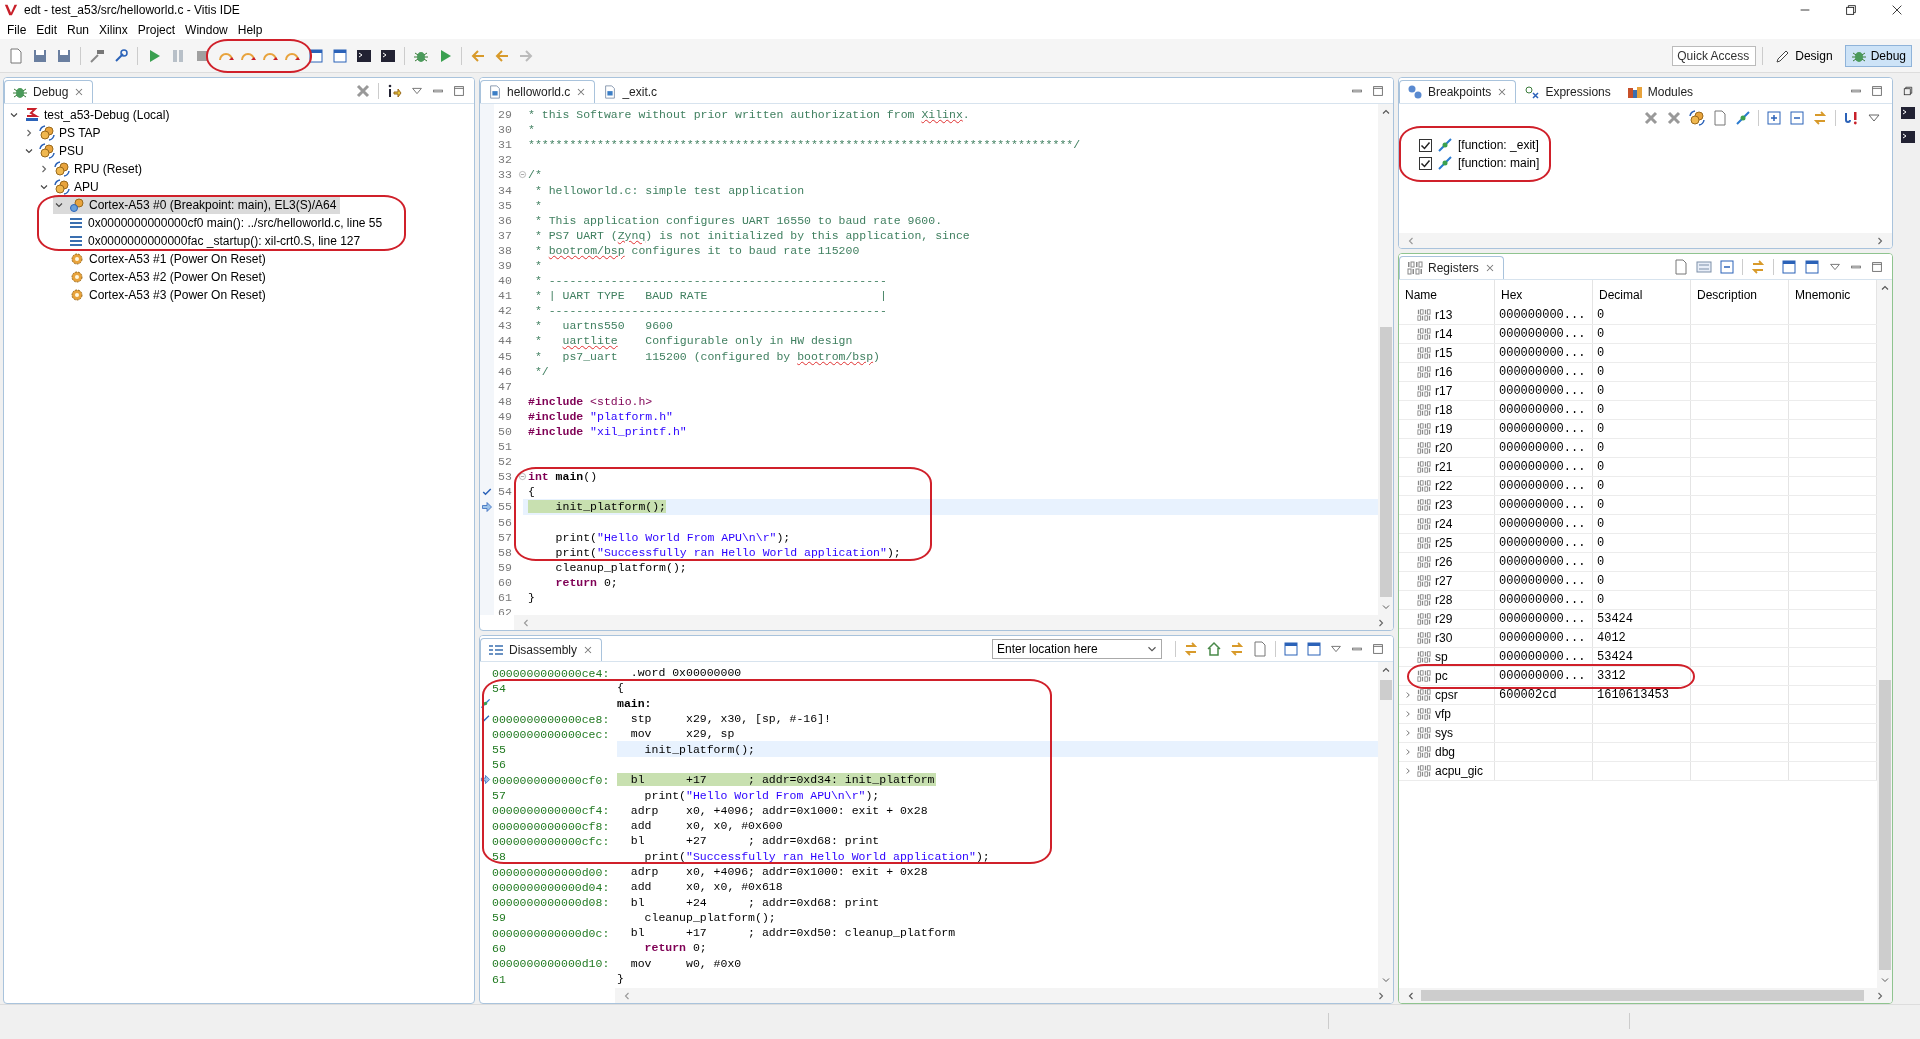 The height and width of the screenshot is (1039, 1920). Describe the element at coordinates (541, 649) in the screenshot. I see `view-tab: Disassembly` at that location.